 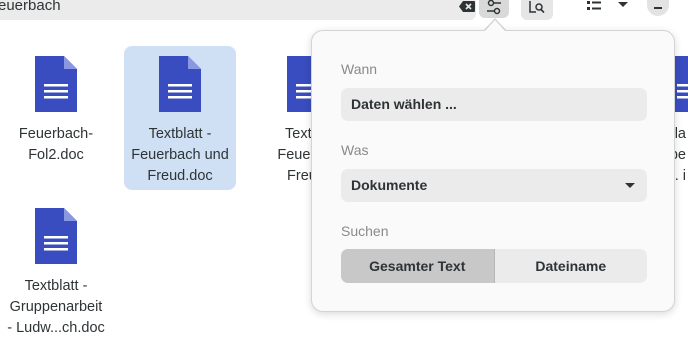 I want to click on filter-icon, so click(x=494, y=7).